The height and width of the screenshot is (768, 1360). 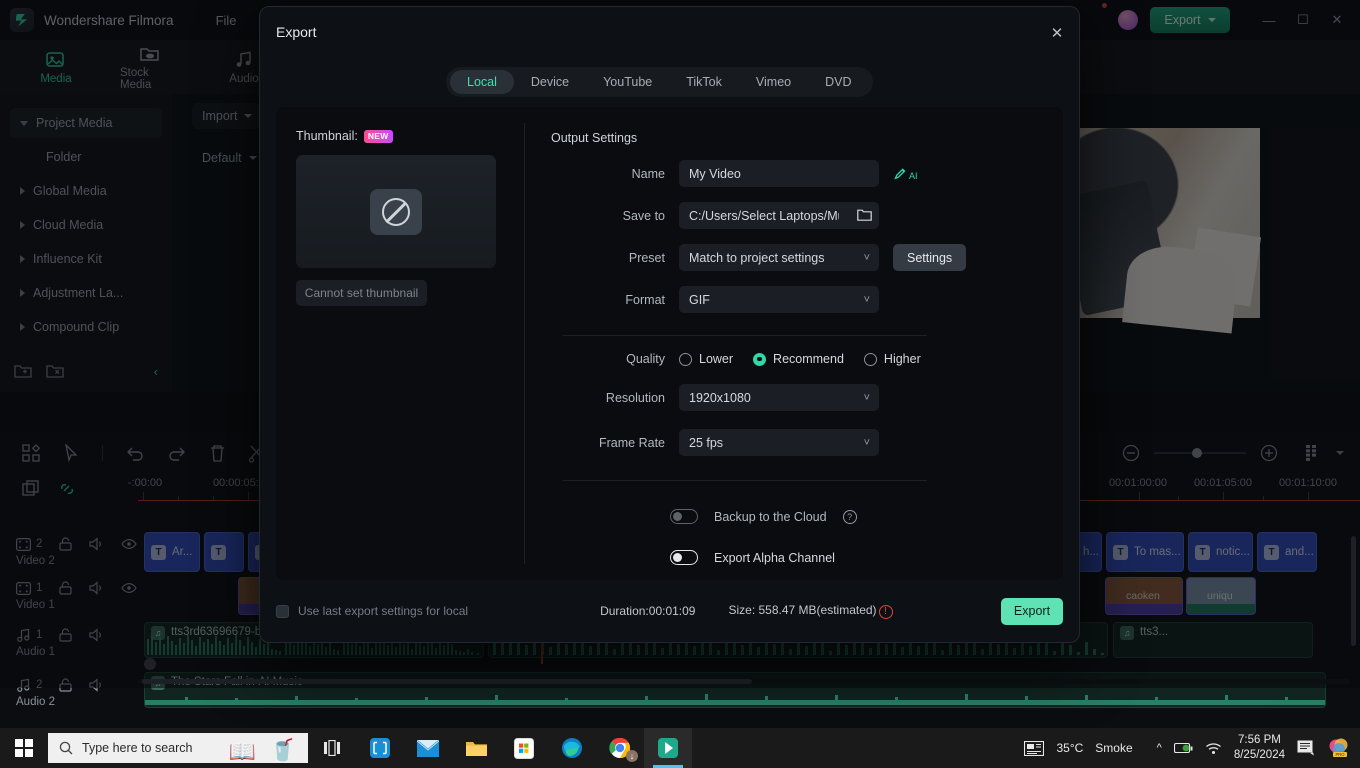 What do you see at coordinates (24, 748) in the screenshot?
I see `windows-start-icon` at bounding box center [24, 748].